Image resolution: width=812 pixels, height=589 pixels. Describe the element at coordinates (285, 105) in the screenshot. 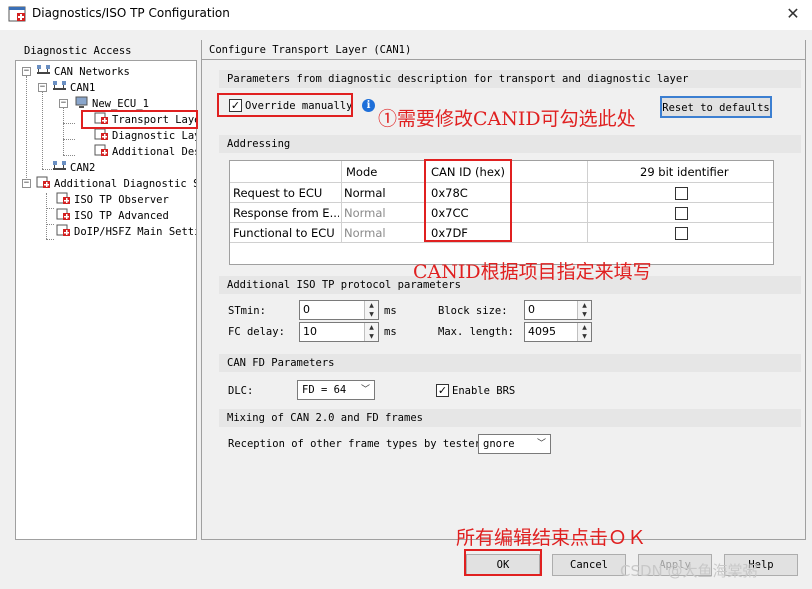

I see `override-highlight-box` at that location.